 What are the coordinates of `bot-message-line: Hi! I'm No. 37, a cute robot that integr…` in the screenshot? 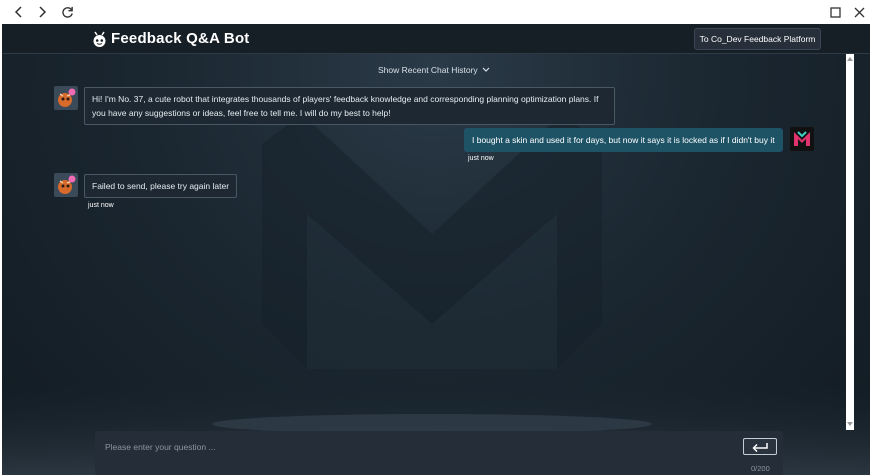 It's located at (345, 99).